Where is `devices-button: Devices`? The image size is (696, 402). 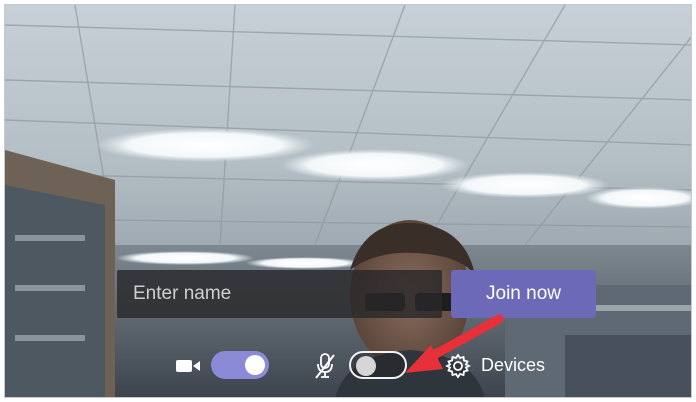 devices-button: Devices is located at coordinates (513, 365).